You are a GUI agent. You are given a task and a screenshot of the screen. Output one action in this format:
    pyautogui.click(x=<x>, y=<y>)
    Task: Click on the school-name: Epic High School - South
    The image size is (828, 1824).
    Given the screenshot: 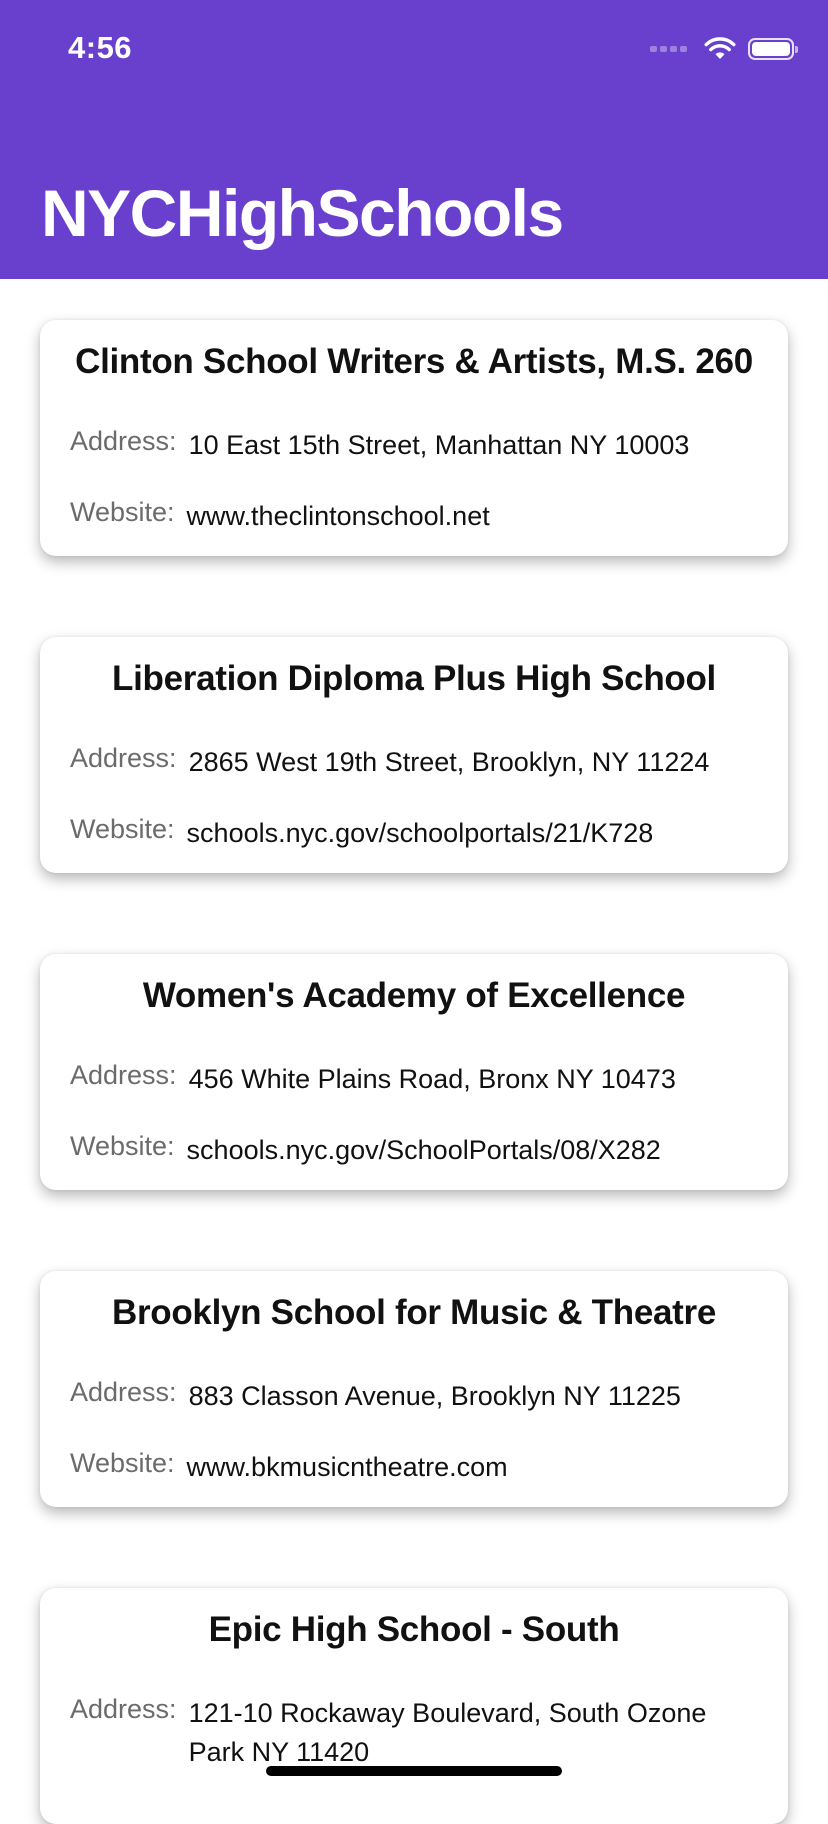 What is the action you would take?
    pyautogui.click(x=414, y=1629)
    